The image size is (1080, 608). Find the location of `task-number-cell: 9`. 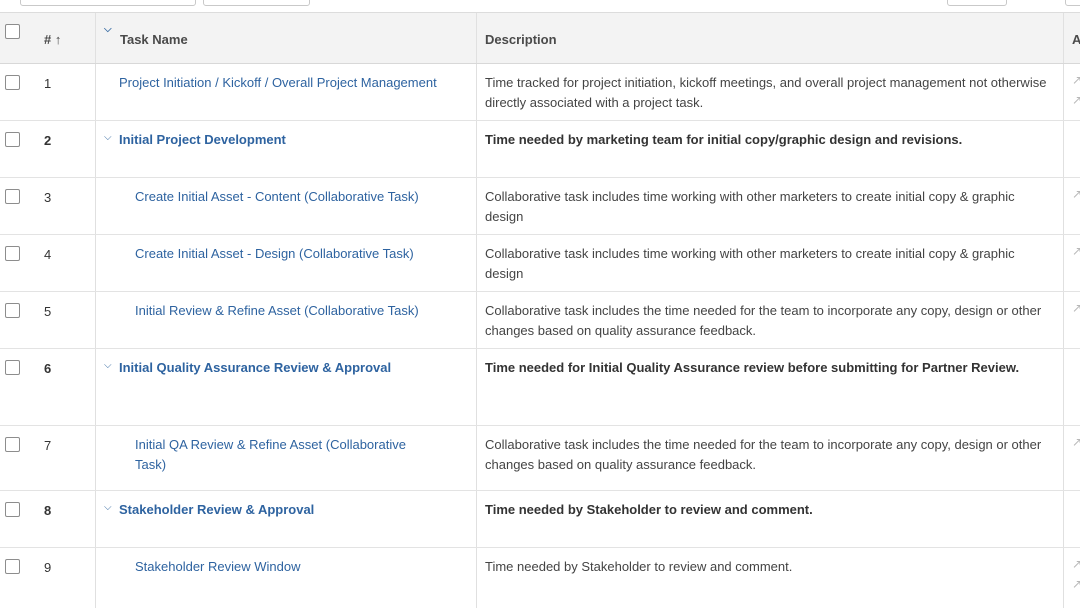

task-number-cell: 9 is located at coordinates (61, 578).